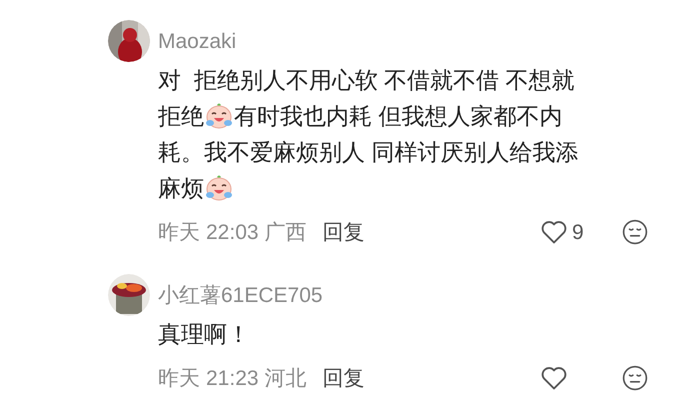 This screenshot has height=409, width=690. Describe the element at coordinates (232, 232) in the screenshot. I see `comment-time: 22:03` at that location.